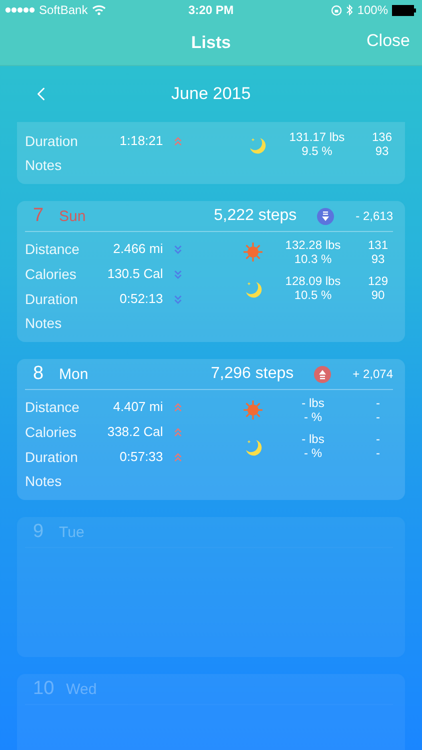 This screenshot has height=750, width=422. What do you see at coordinates (211, 94) in the screenshot?
I see `month-title: June 2015` at bounding box center [211, 94].